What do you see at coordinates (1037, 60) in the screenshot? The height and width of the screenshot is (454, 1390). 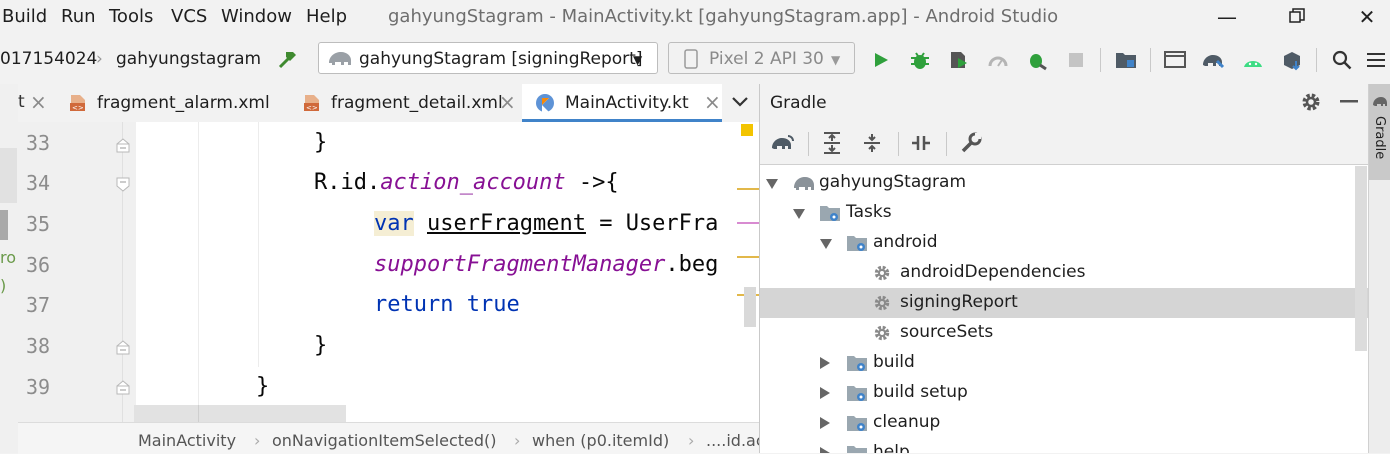 I see `attach-debugger-icon` at bounding box center [1037, 60].